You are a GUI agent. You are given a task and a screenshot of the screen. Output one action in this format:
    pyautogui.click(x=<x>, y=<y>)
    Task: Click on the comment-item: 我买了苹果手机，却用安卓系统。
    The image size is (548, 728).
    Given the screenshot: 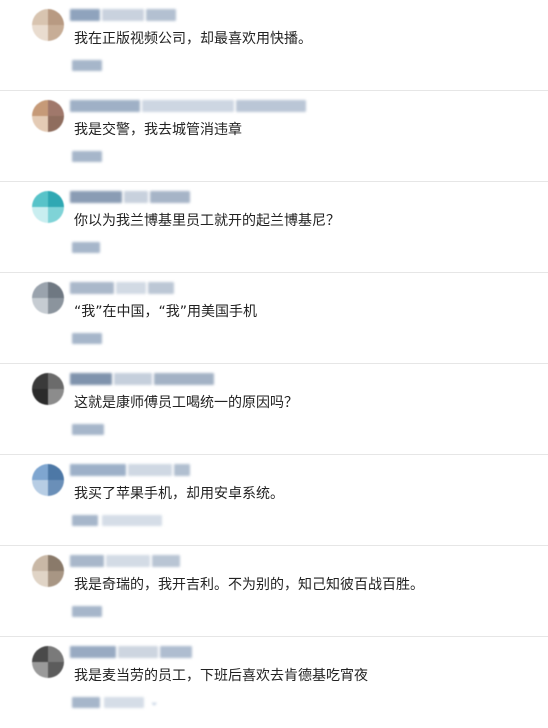 What is the action you would take?
    pyautogui.click(x=274, y=500)
    